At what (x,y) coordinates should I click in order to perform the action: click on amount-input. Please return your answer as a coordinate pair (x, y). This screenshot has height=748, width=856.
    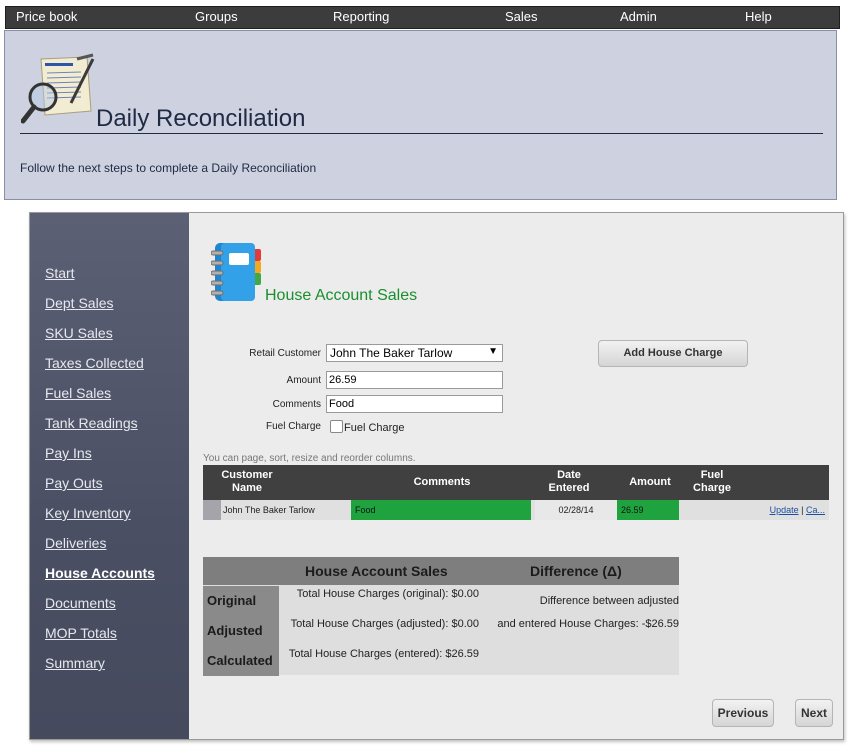
    Looking at the image, I should click on (414, 380).